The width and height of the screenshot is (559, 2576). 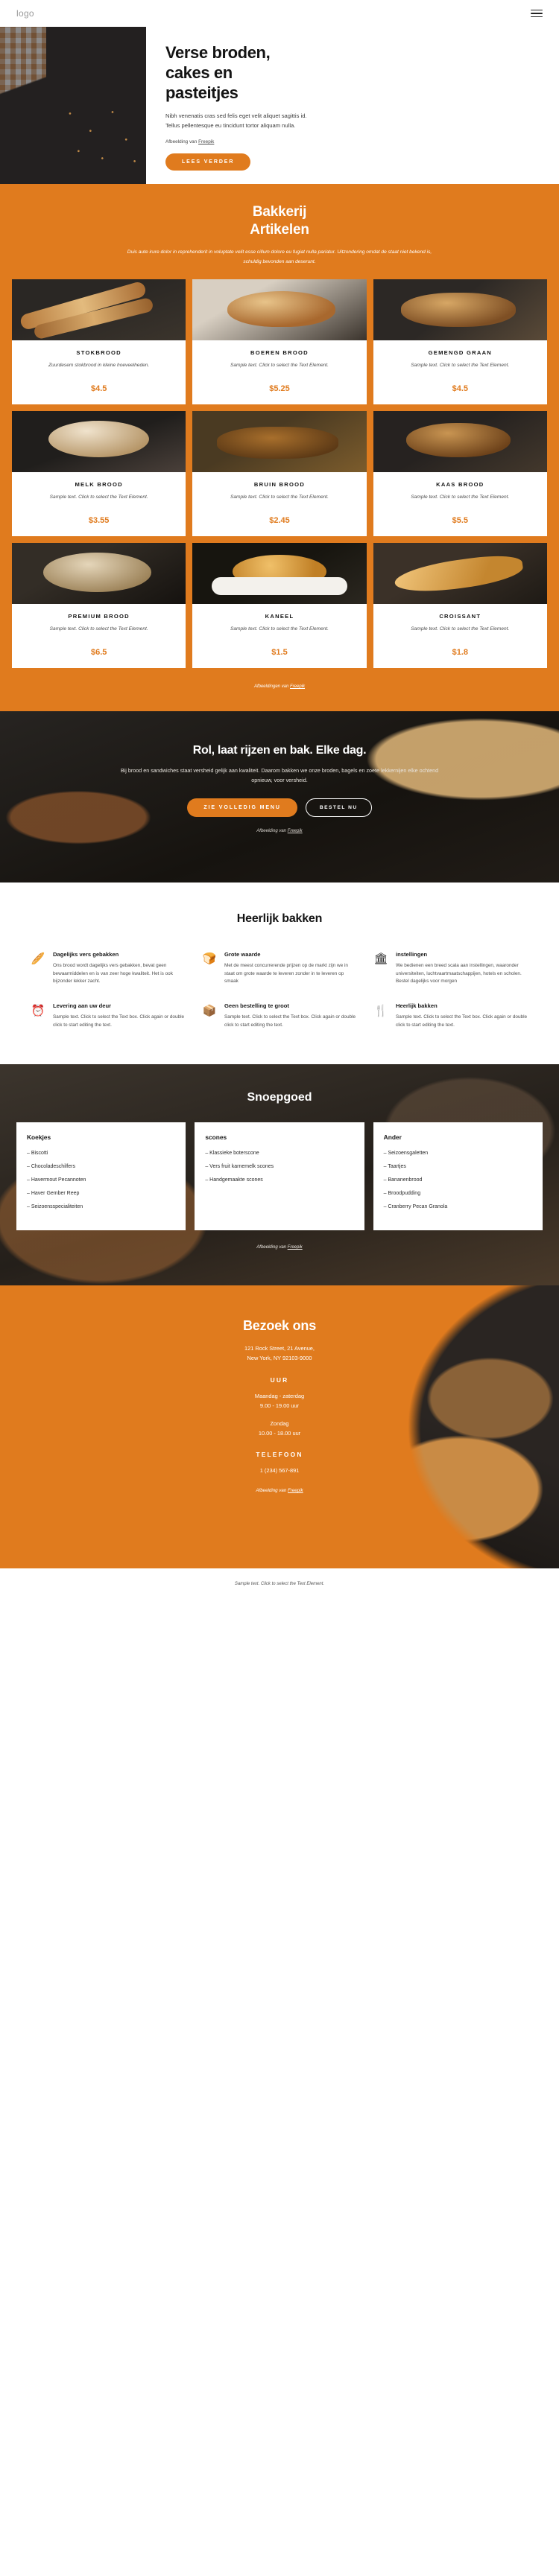 What do you see at coordinates (38, 1010) in the screenshot?
I see `clock-icon: ⏰` at bounding box center [38, 1010].